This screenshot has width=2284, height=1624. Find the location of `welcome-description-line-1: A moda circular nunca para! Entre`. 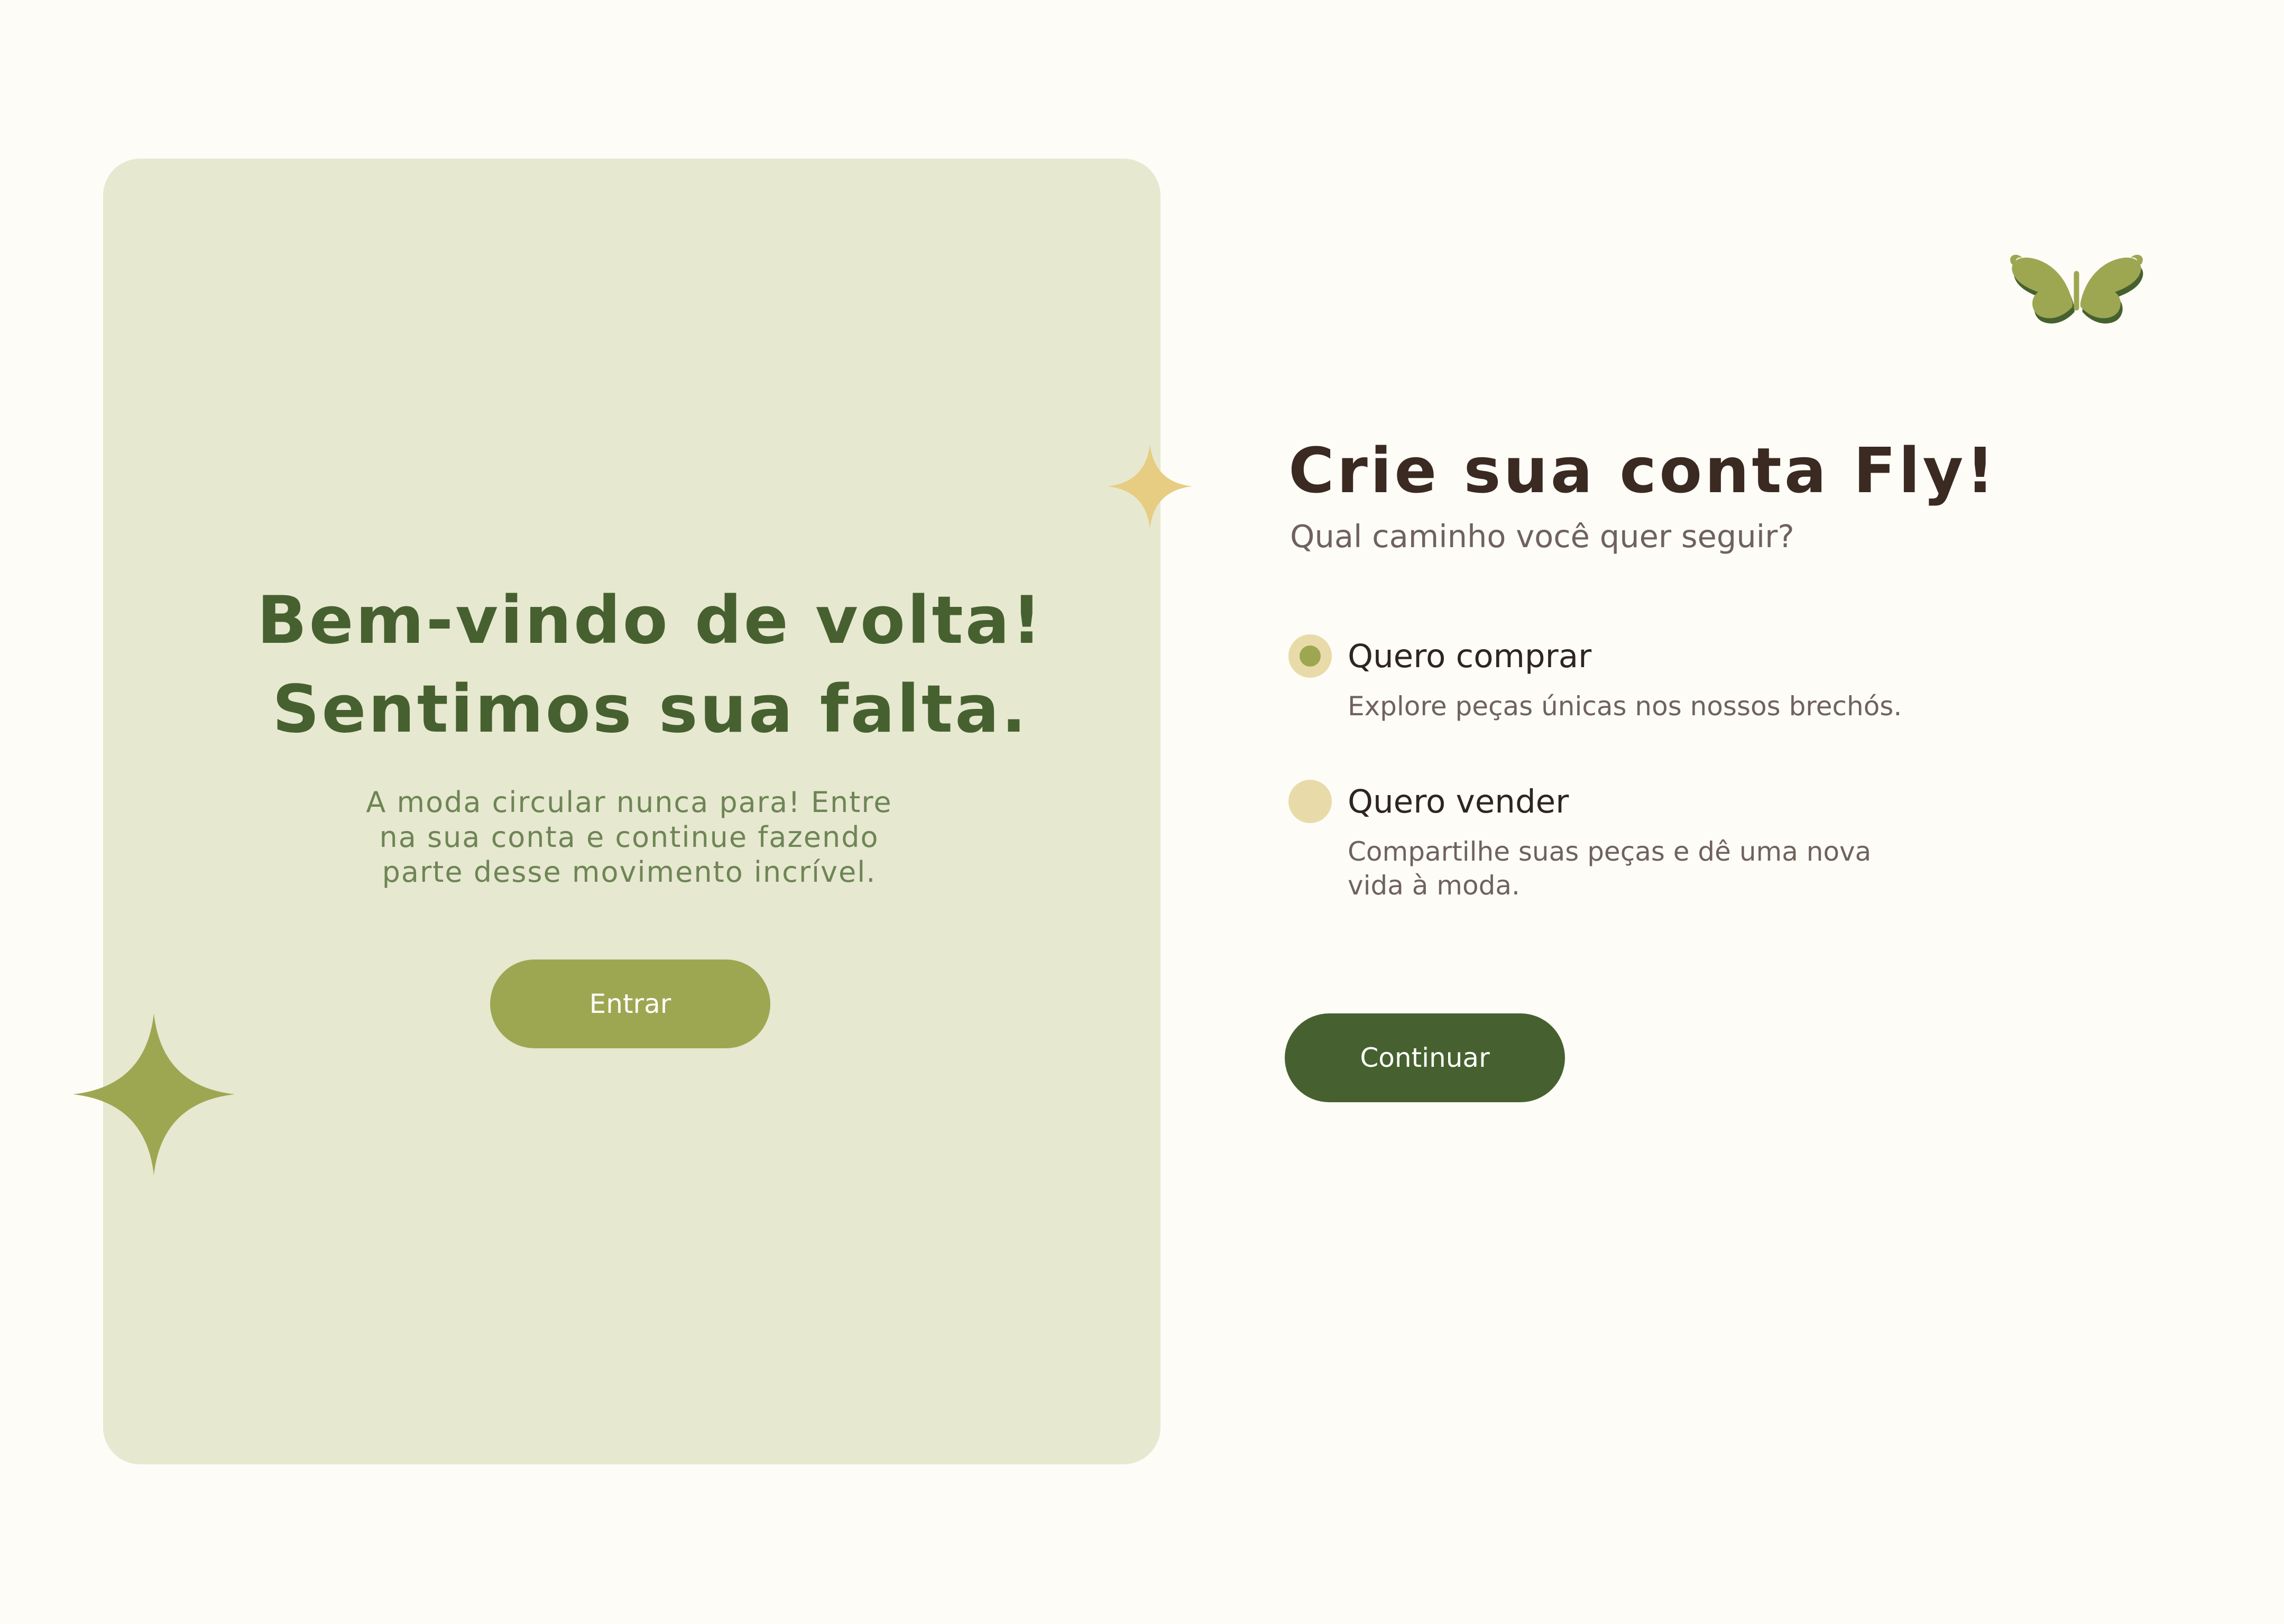

welcome-description-line-1: A moda circular nunca para! Entre is located at coordinates (629, 802).